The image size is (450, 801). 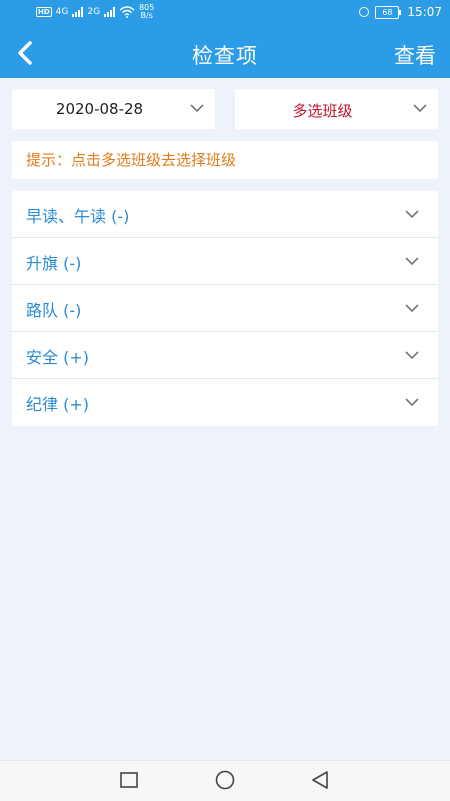 I want to click on status-bar: HD 4G 2G 805 B/s 68 15:07, so click(x=225, y=14).